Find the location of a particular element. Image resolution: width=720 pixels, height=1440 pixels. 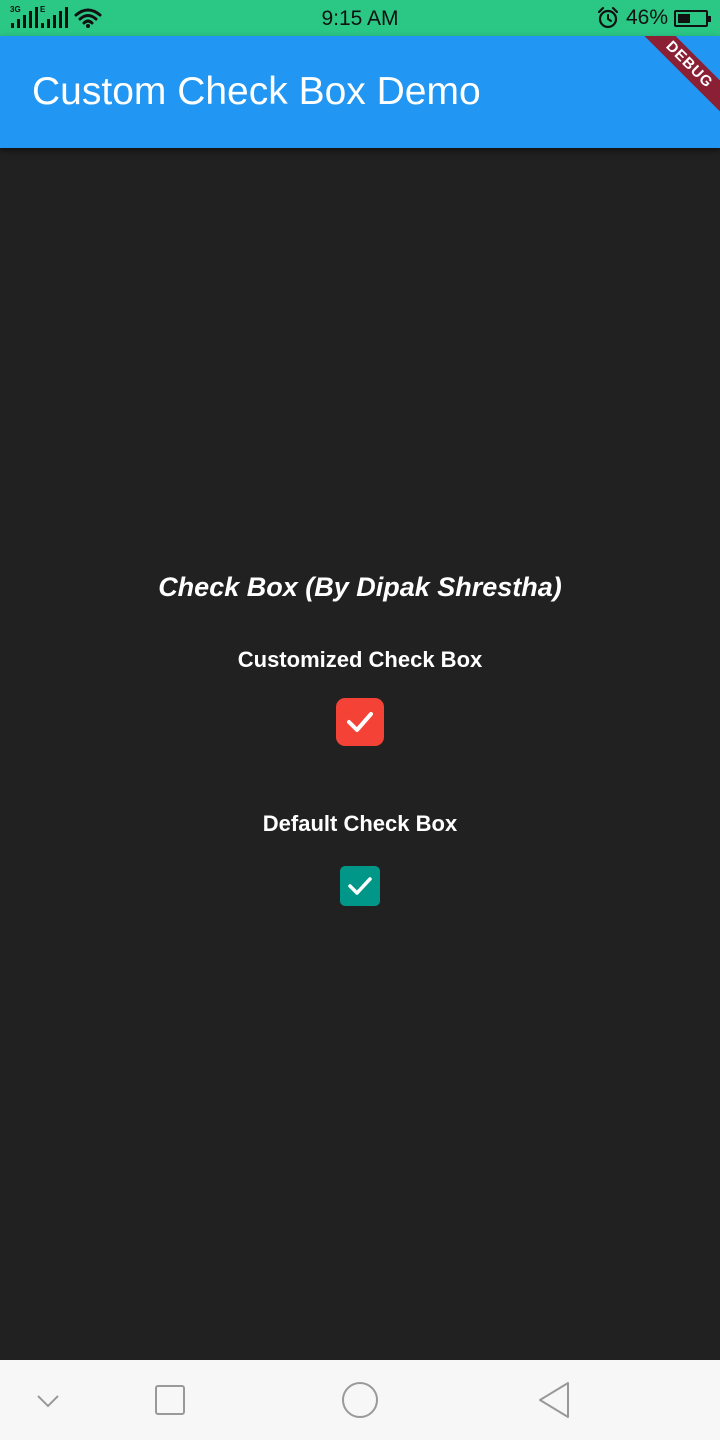

home-button is located at coordinates (360, 1400).